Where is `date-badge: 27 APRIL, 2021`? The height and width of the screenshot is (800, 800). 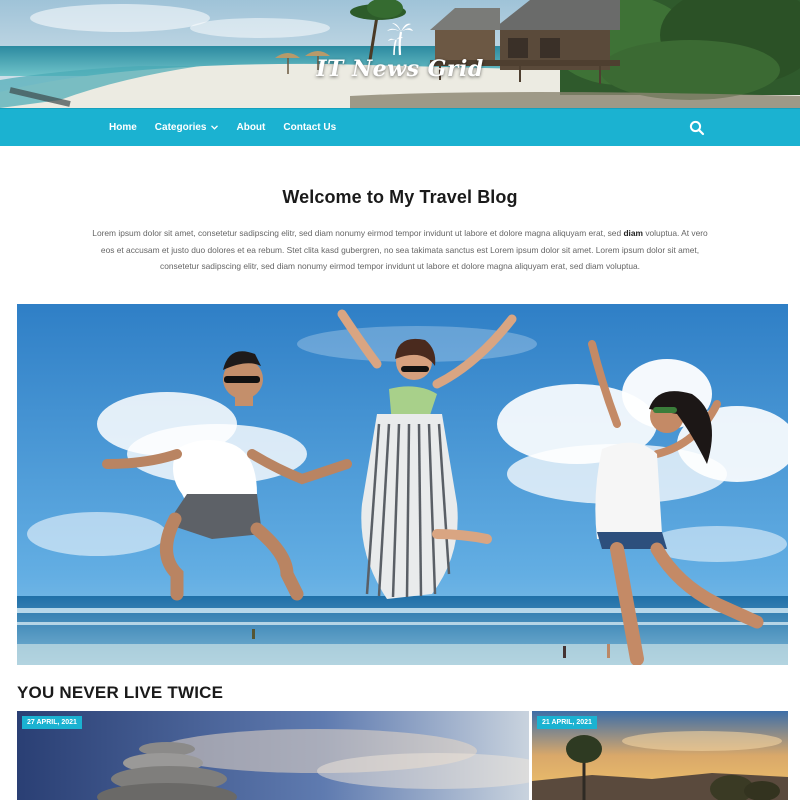 date-badge: 27 APRIL, 2021 is located at coordinates (52, 722).